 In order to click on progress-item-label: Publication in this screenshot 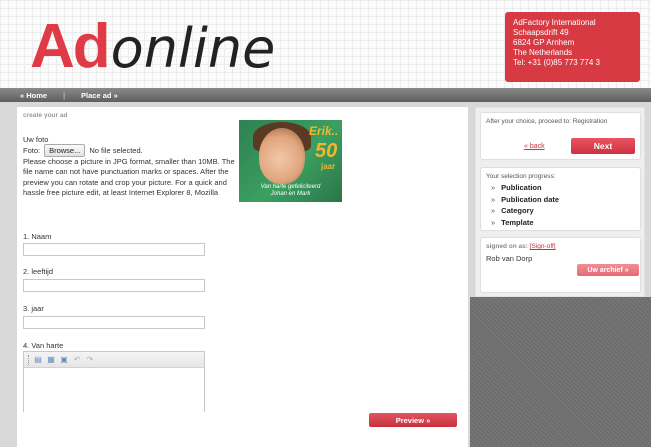, I will do `click(521, 187)`.